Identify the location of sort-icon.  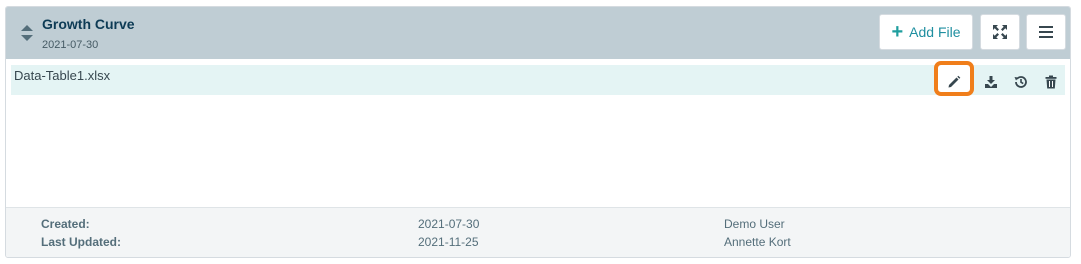
(27, 33).